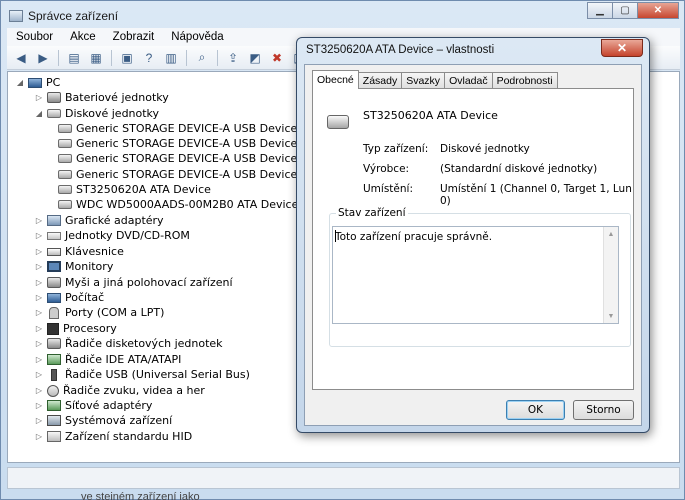 The height and width of the screenshot is (500, 685). Describe the element at coordinates (423, 80) in the screenshot. I see `tab-volumes: Svazky` at that location.